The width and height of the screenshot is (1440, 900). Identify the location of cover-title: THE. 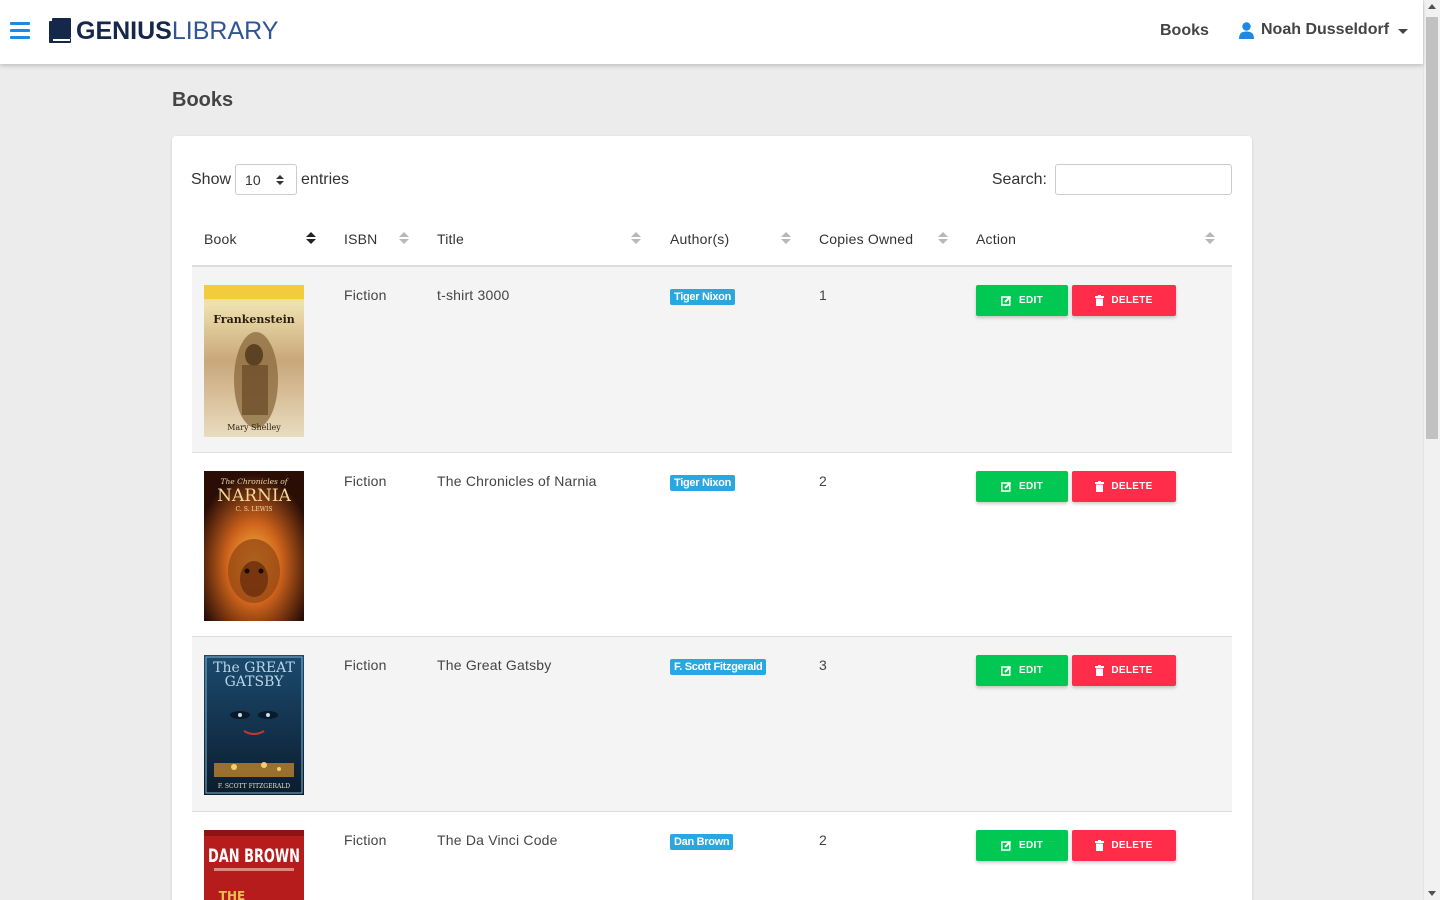
(232, 894).